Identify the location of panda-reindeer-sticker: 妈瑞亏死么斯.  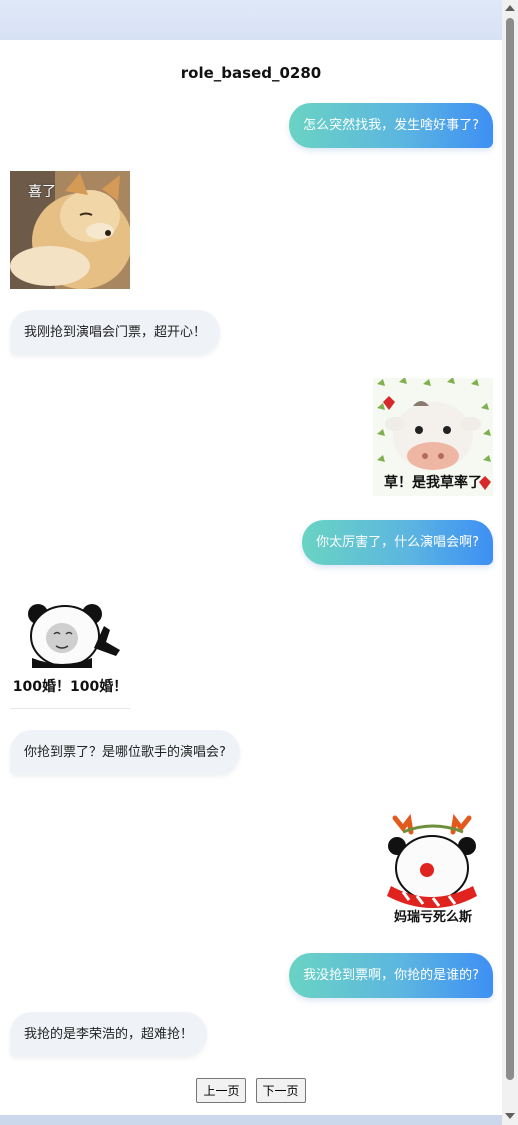
(433, 867).